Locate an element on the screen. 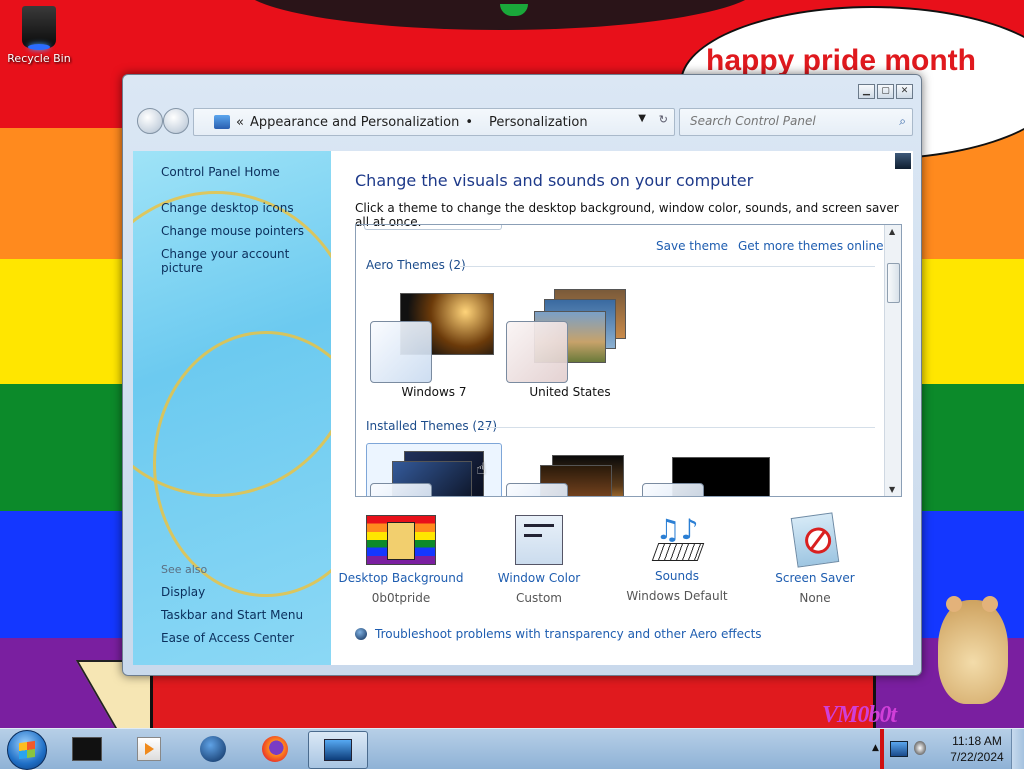 The image size is (1024, 770). no-entry-icon is located at coordinates (818, 540).